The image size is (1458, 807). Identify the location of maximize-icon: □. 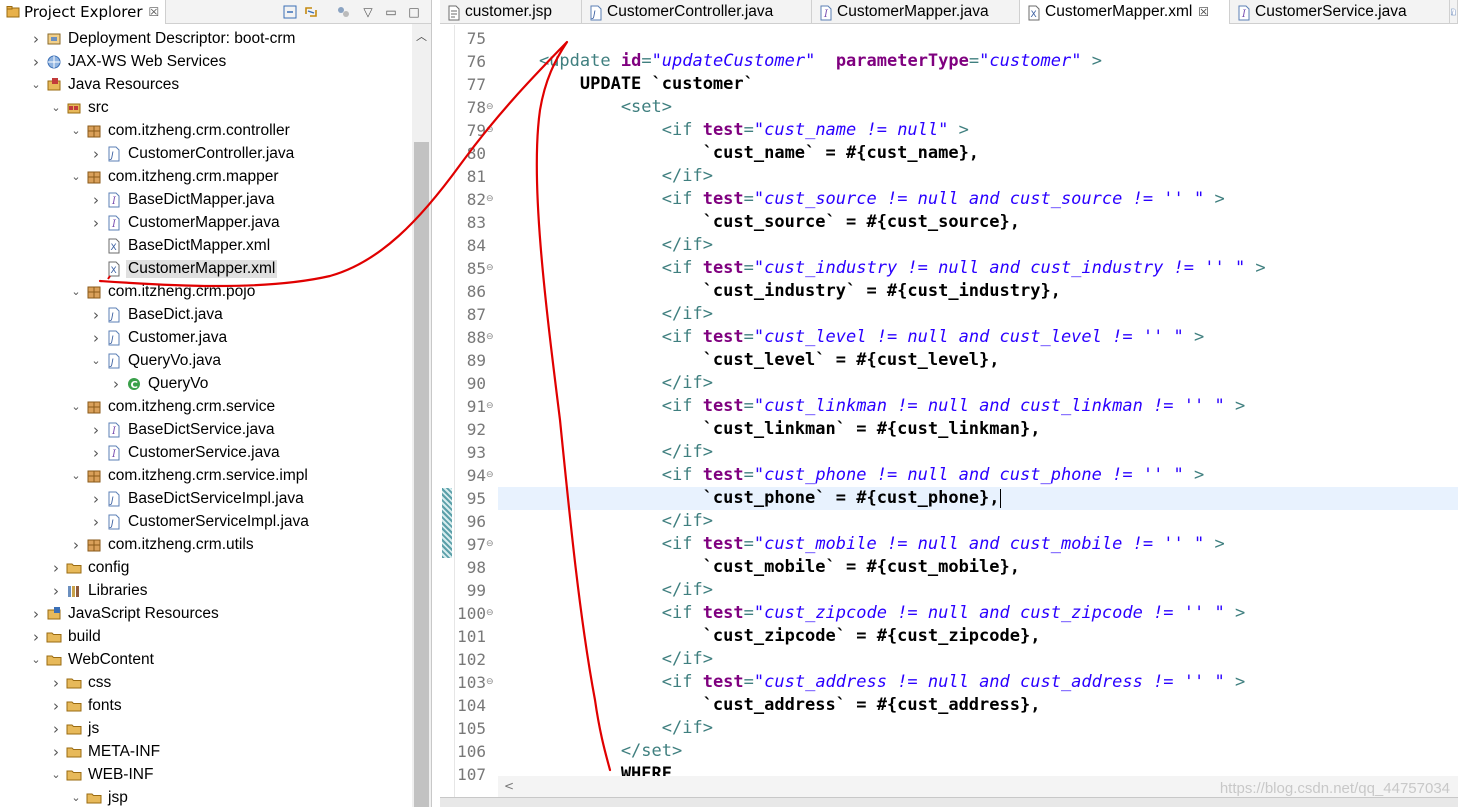
(414, 12).